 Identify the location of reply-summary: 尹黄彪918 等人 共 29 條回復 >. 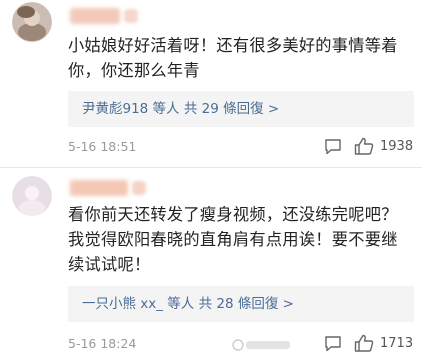
(241, 109).